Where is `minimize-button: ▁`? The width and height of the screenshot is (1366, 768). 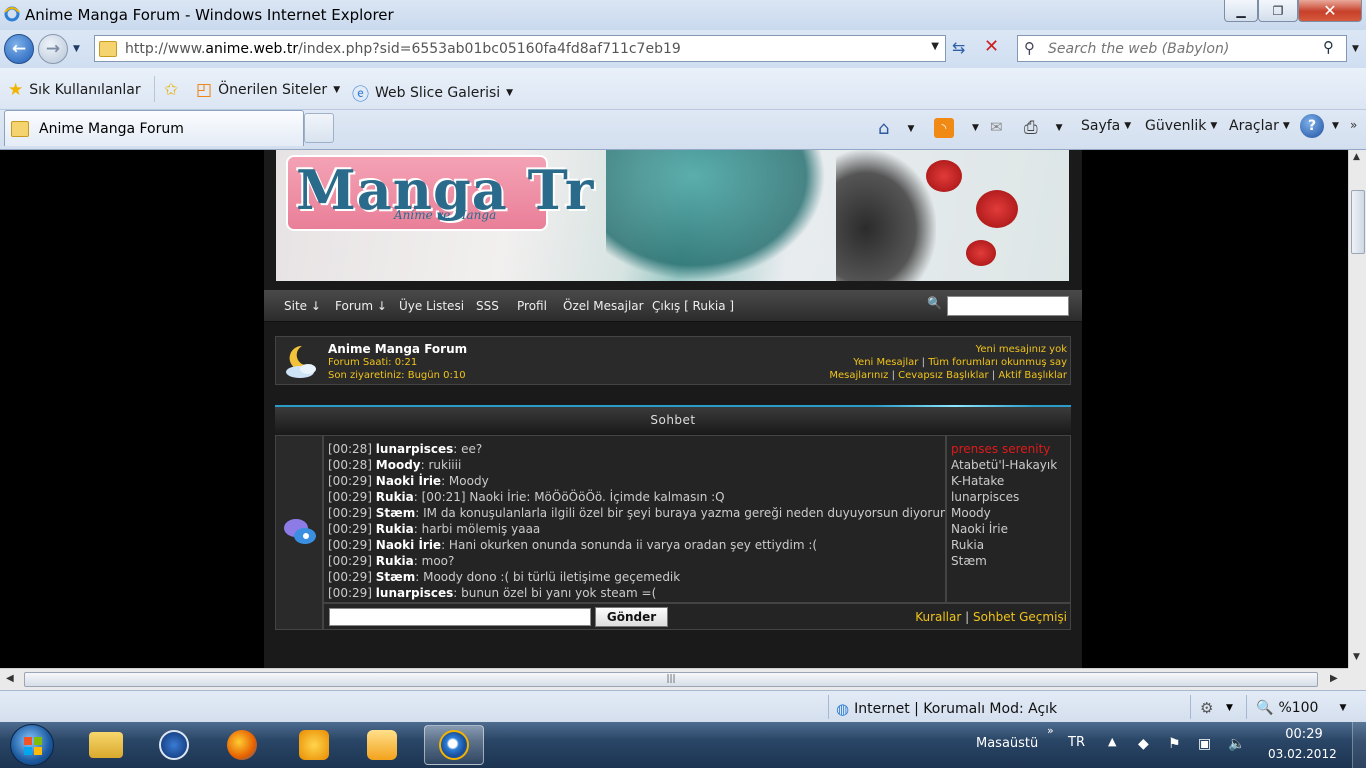 minimize-button: ▁ is located at coordinates (1241, 11).